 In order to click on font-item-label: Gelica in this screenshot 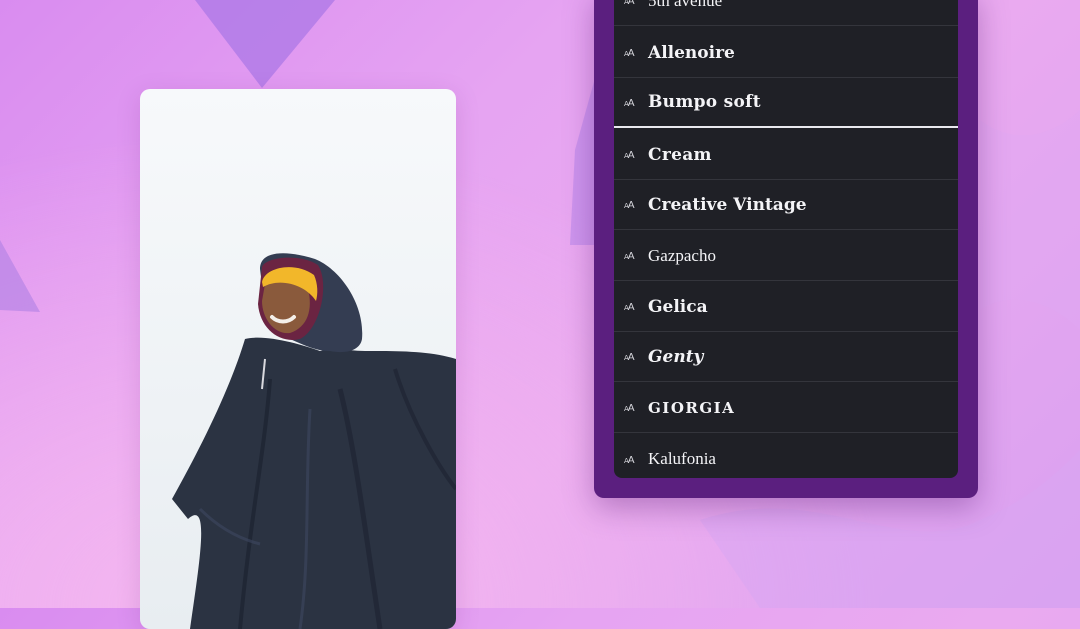, I will do `click(678, 306)`.